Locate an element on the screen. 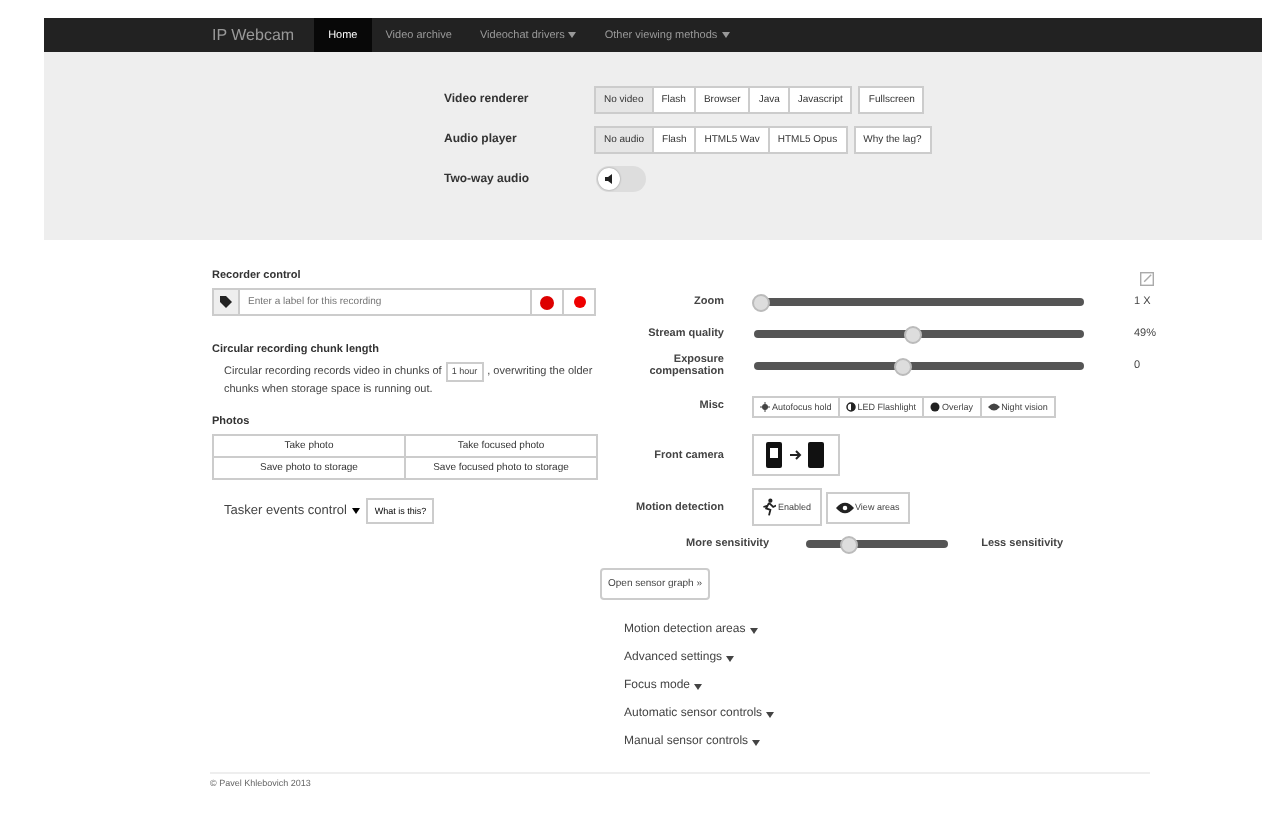 The image size is (1262, 838). camera-switch-button is located at coordinates (796, 455).